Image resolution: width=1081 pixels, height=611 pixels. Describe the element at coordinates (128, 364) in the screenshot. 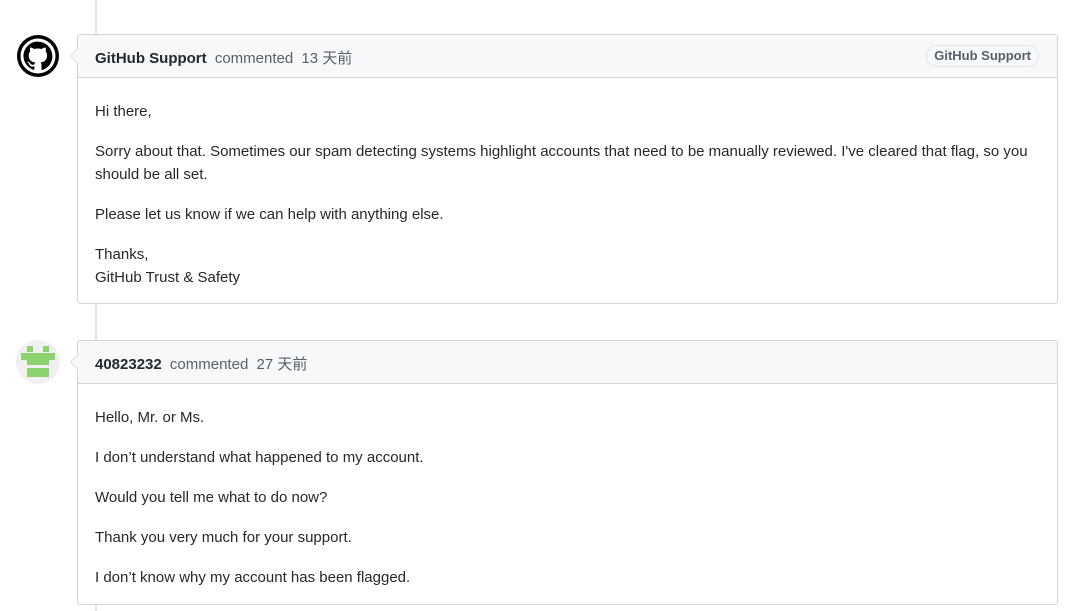

I see `comment-author: 40823232` at that location.